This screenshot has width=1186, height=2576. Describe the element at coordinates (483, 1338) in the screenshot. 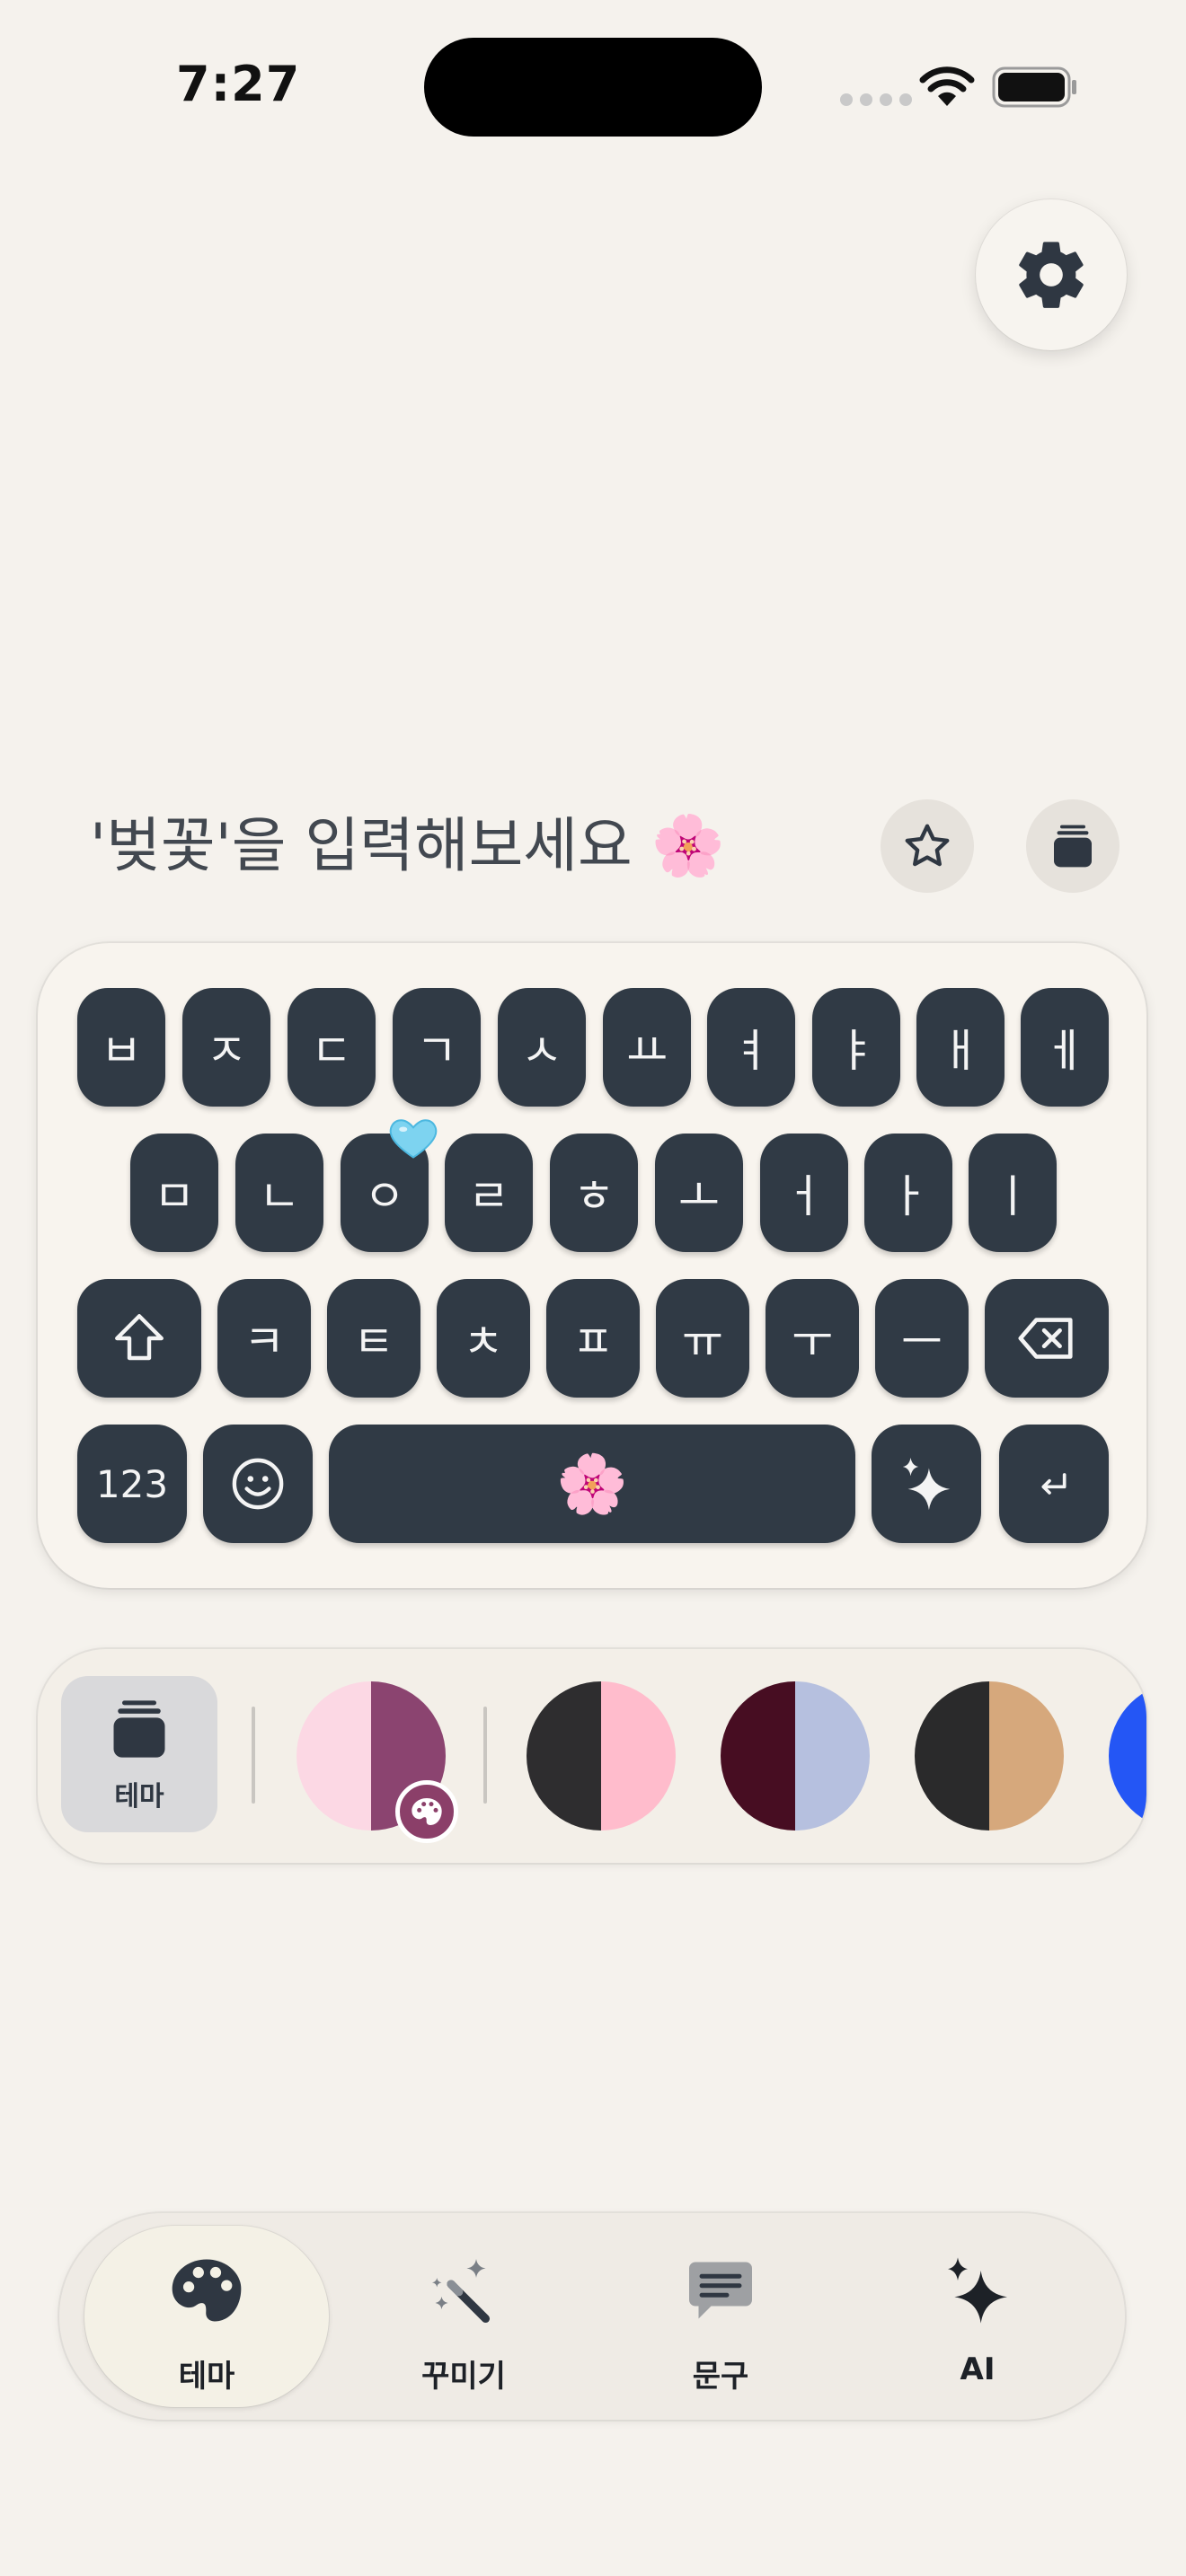

I see `key-ch: ㅊ` at that location.